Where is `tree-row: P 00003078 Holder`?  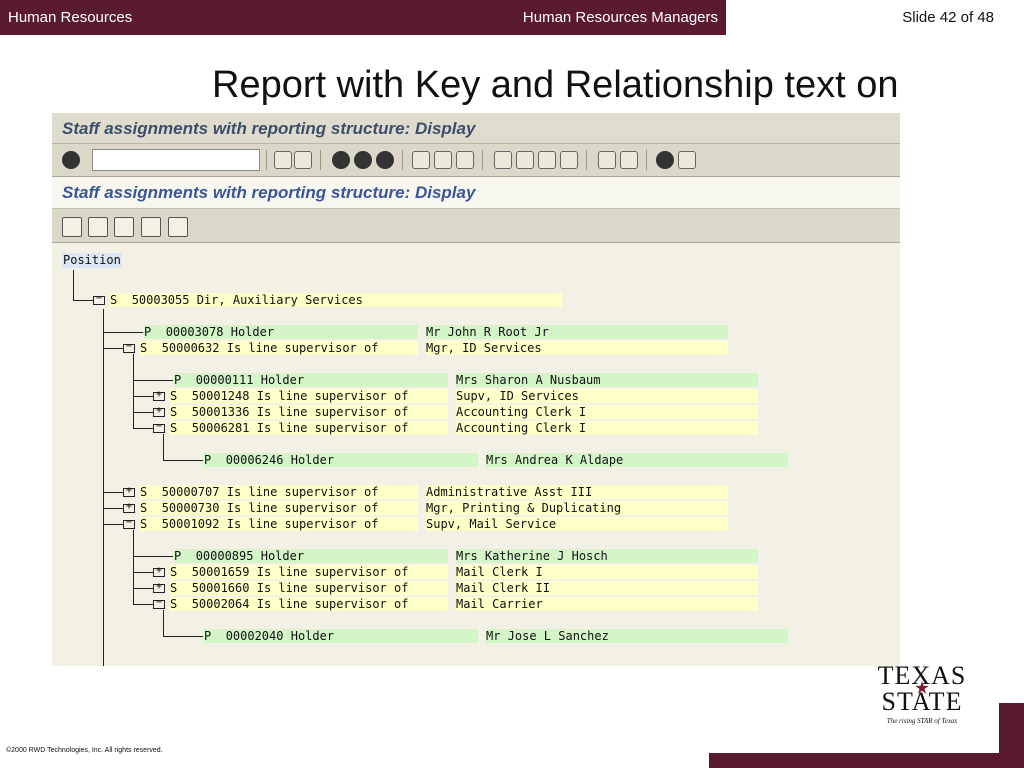 tree-row: P 00003078 Holder is located at coordinates (281, 332).